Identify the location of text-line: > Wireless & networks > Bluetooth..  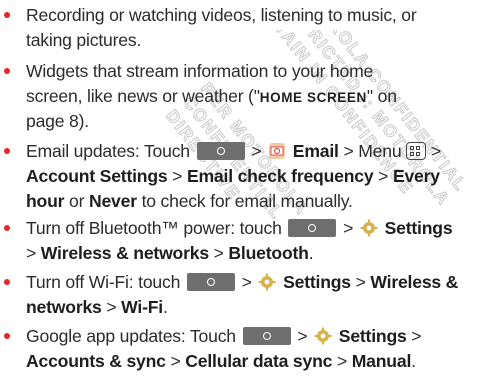
(261, 253).